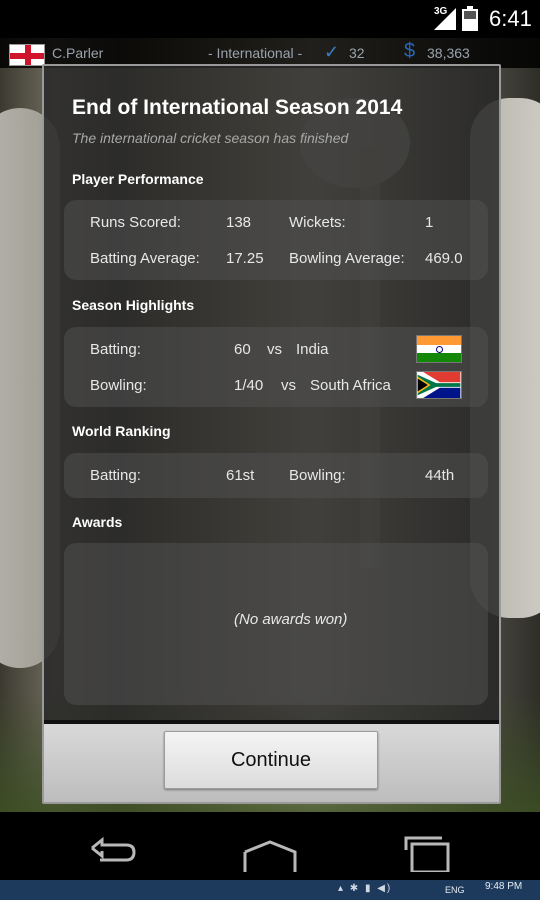 The height and width of the screenshot is (900, 540). Describe the element at coordinates (113, 849) in the screenshot. I see `back-icon` at that location.